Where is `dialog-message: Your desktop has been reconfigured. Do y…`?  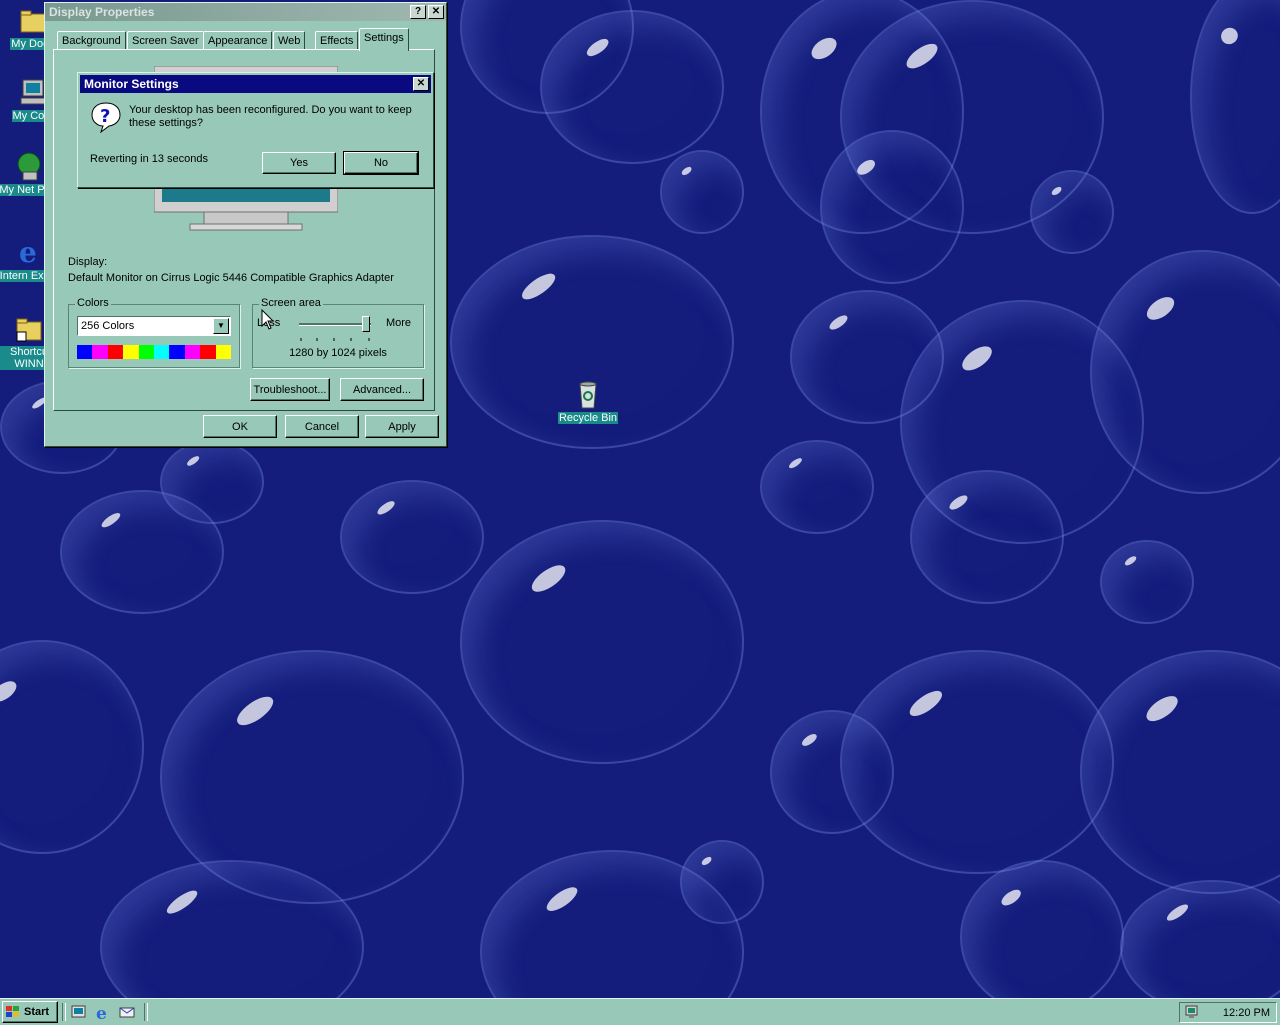 dialog-message: Your desktop has been reconfigured. Do y… is located at coordinates (270, 116).